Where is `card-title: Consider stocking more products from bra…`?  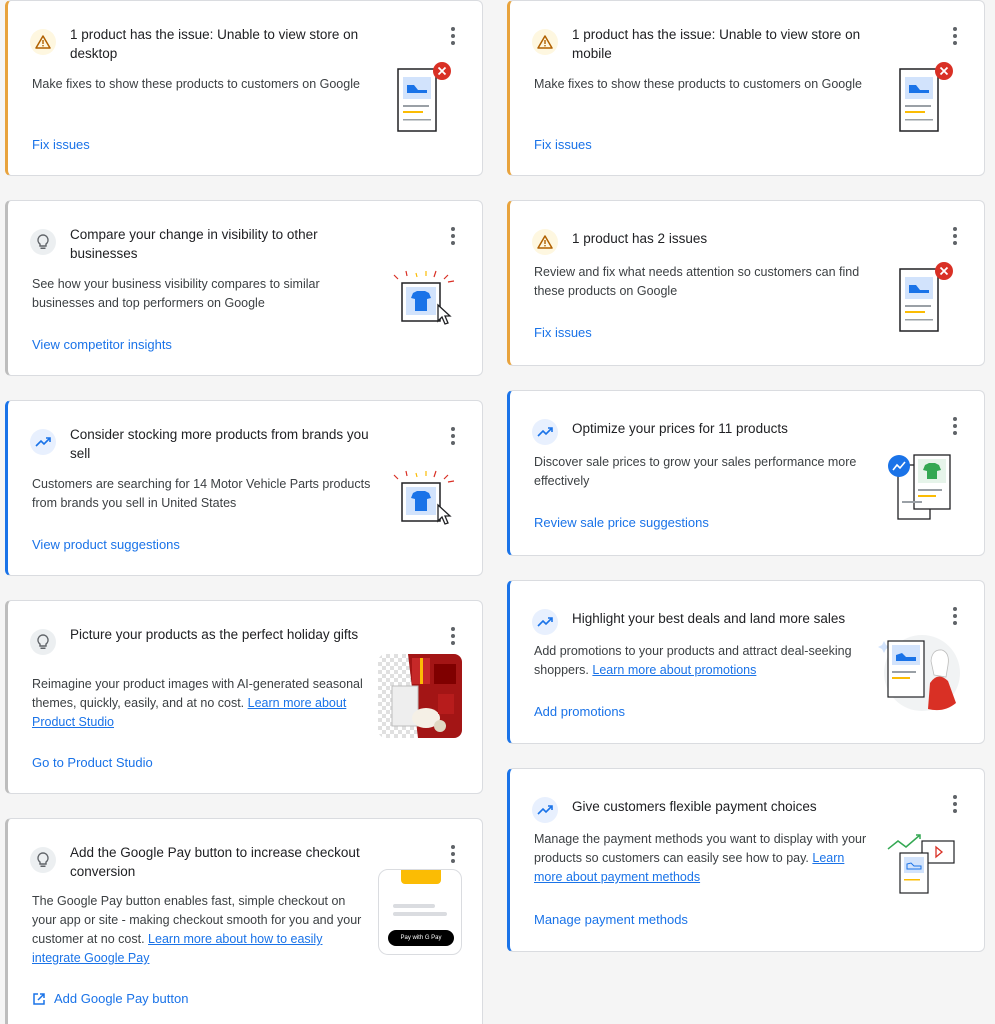 card-title: Consider stocking more products from bra… is located at coordinates (219, 444).